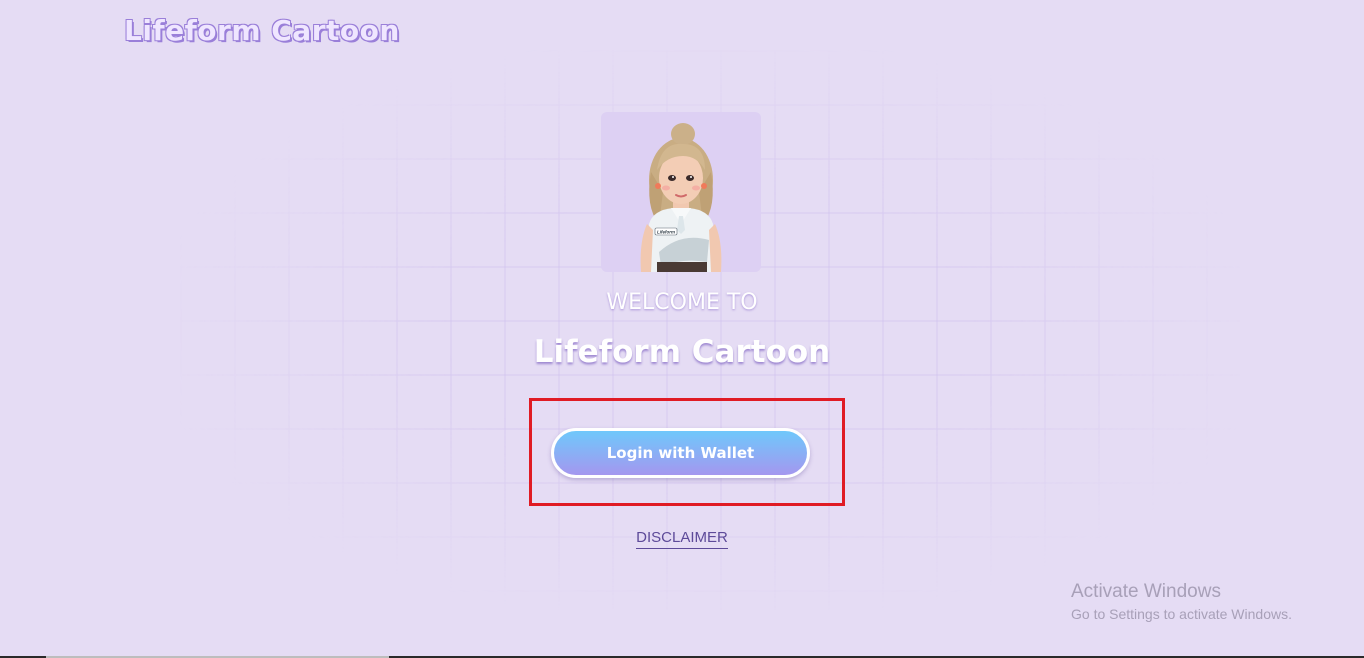 This screenshot has width=1364, height=658. What do you see at coordinates (682, 352) in the screenshot?
I see `site-title: Lifeform Cartoon` at bounding box center [682, 352].